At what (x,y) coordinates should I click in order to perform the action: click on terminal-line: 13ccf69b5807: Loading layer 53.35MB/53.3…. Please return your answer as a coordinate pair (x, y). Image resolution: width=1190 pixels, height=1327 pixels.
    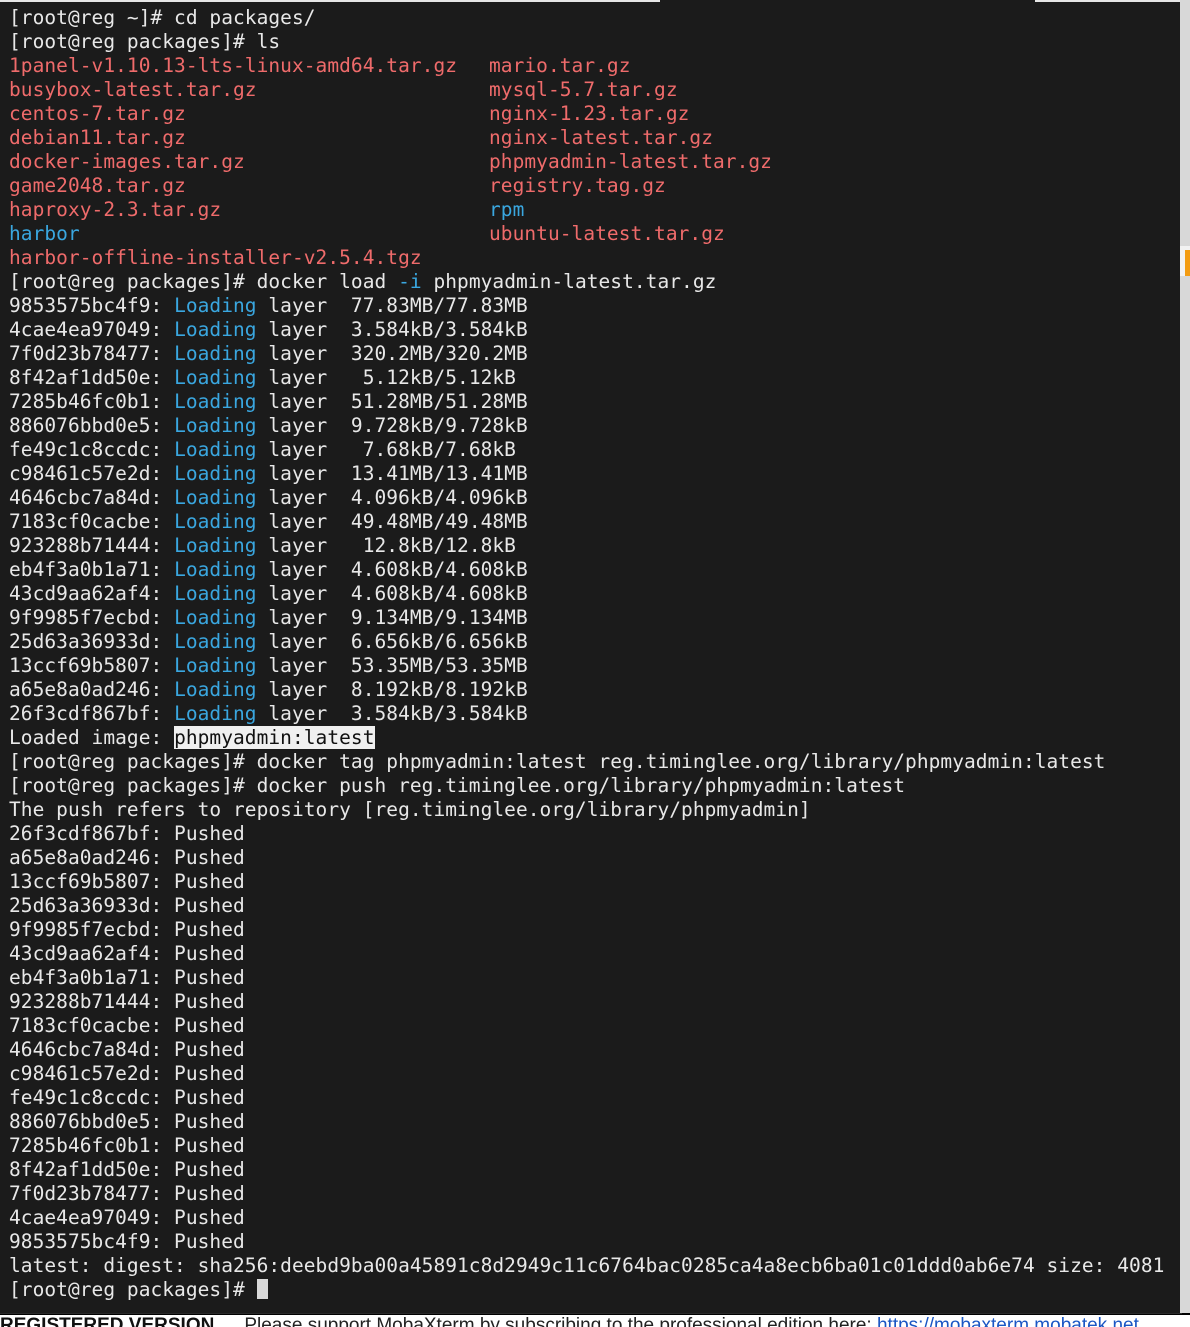
    Looking at the image, I should click on (586, 666).